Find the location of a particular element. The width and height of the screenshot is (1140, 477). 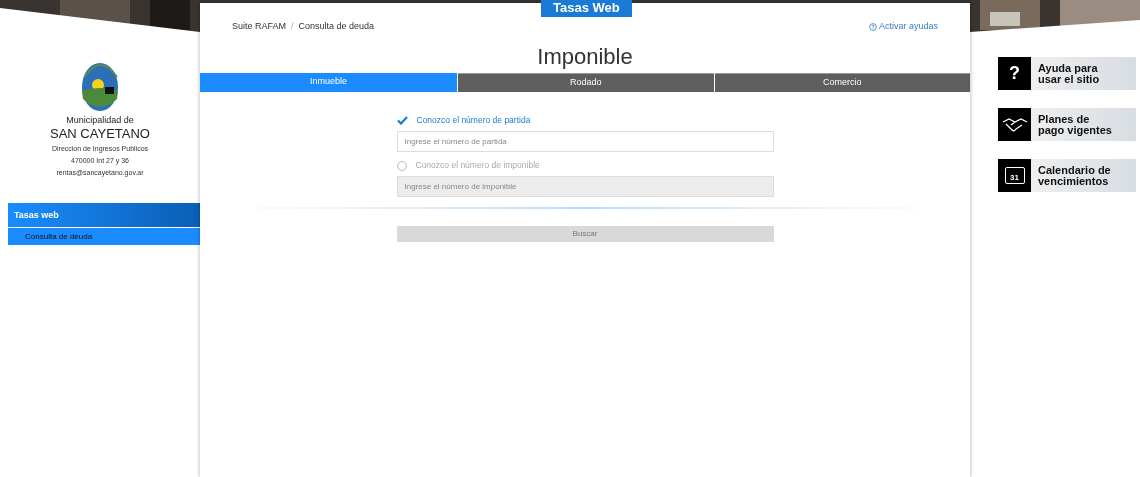

org-name: SAN CAYETANO is located at coordinates (100, 133).